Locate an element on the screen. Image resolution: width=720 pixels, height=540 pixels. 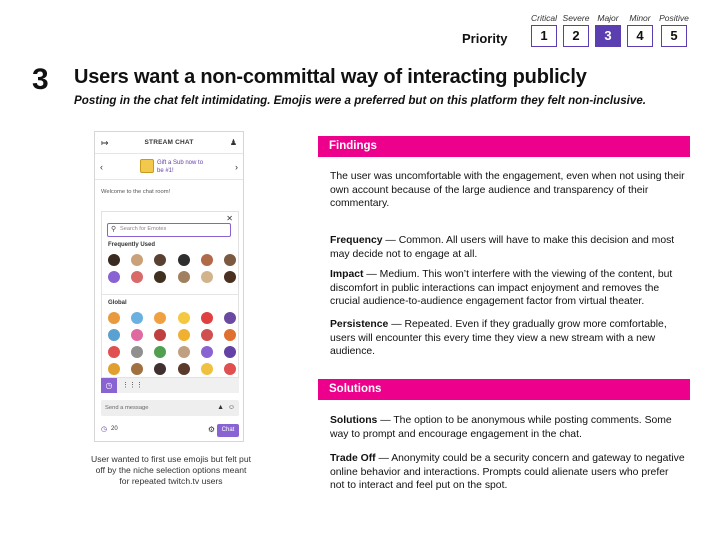
emote-icon: ☺ is located at coordinates (231, 408).